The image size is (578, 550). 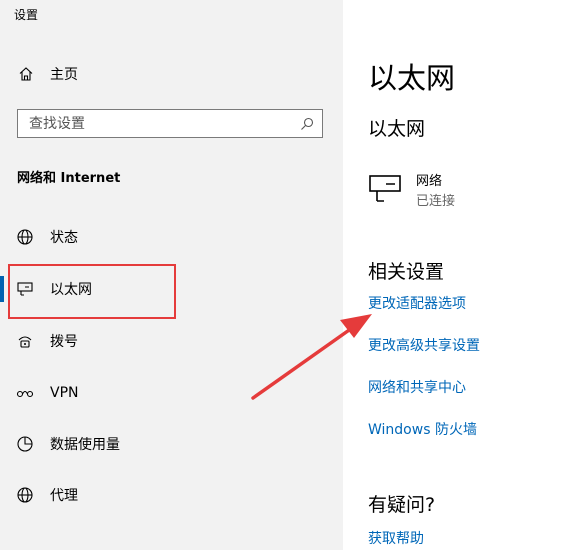 I want to click on related-settings-title: 相关设置, so click(x=406, y=272).